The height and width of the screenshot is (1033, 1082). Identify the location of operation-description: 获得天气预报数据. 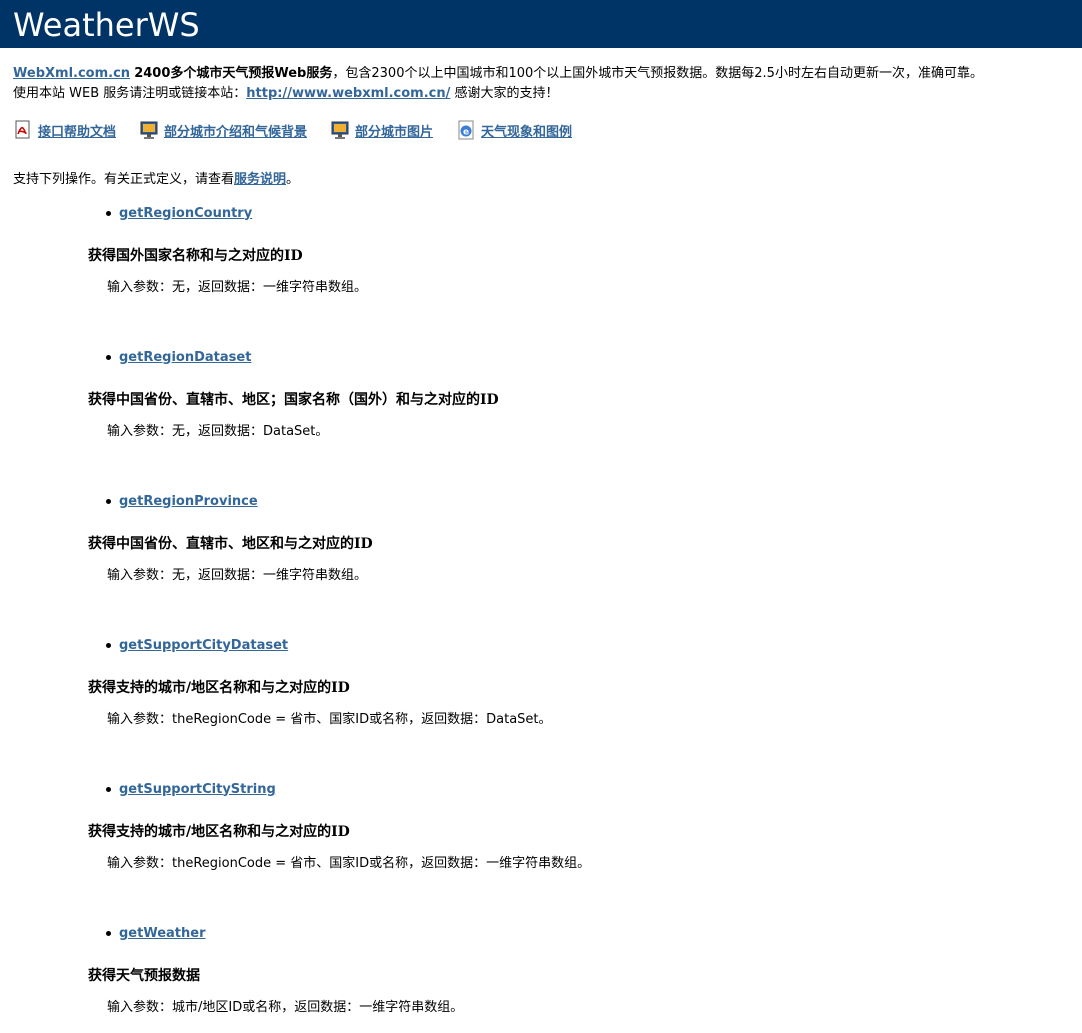
(144, 976).